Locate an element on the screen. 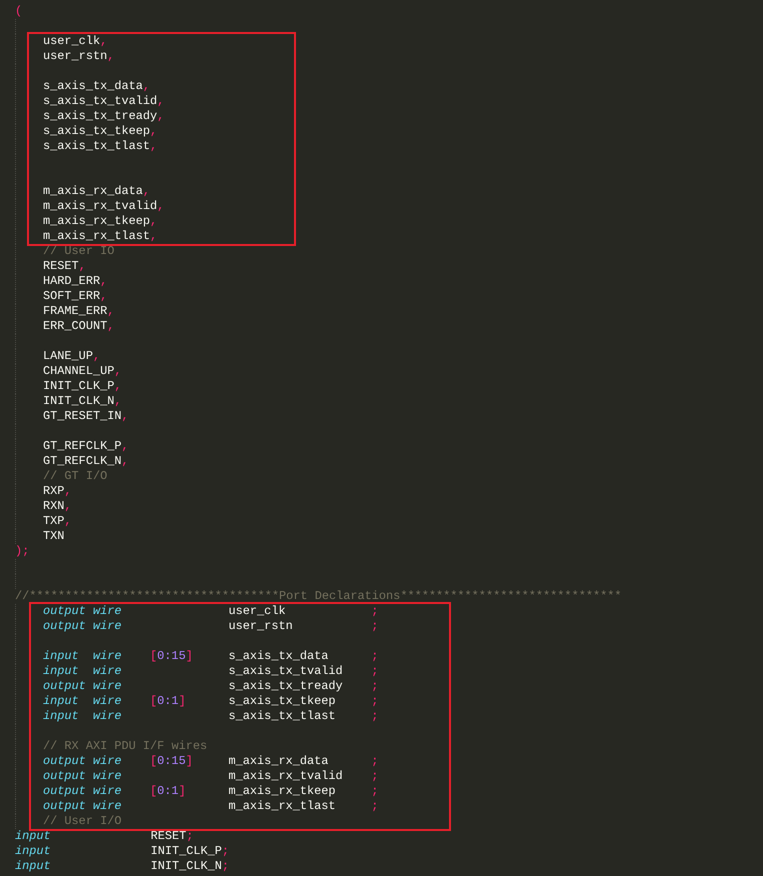 The image size is (763, 876). port-name: user_clk is located at coordinates (257, 611).